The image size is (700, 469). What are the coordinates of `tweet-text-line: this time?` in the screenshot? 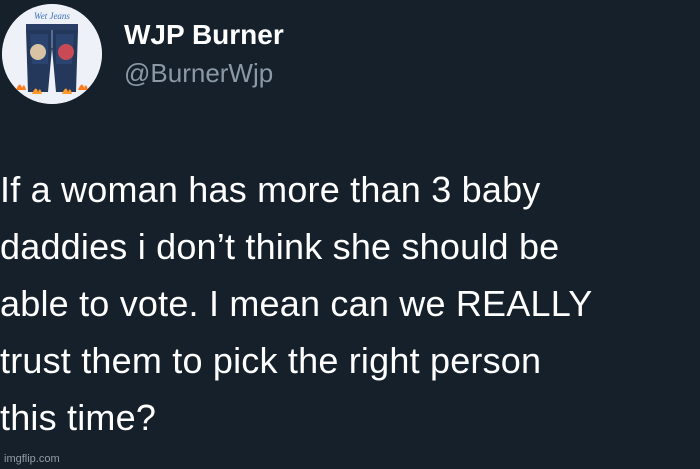 It's located at (78, 417).